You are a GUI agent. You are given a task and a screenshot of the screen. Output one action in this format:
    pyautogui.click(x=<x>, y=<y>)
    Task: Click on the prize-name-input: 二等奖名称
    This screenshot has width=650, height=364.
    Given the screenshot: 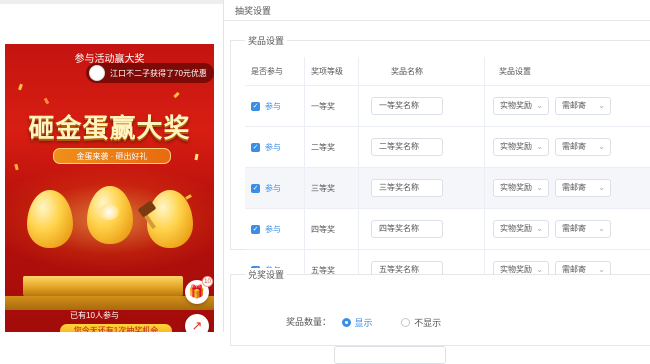 What is the action you would take?
    pyautogui.click(x=407, y=147)
    